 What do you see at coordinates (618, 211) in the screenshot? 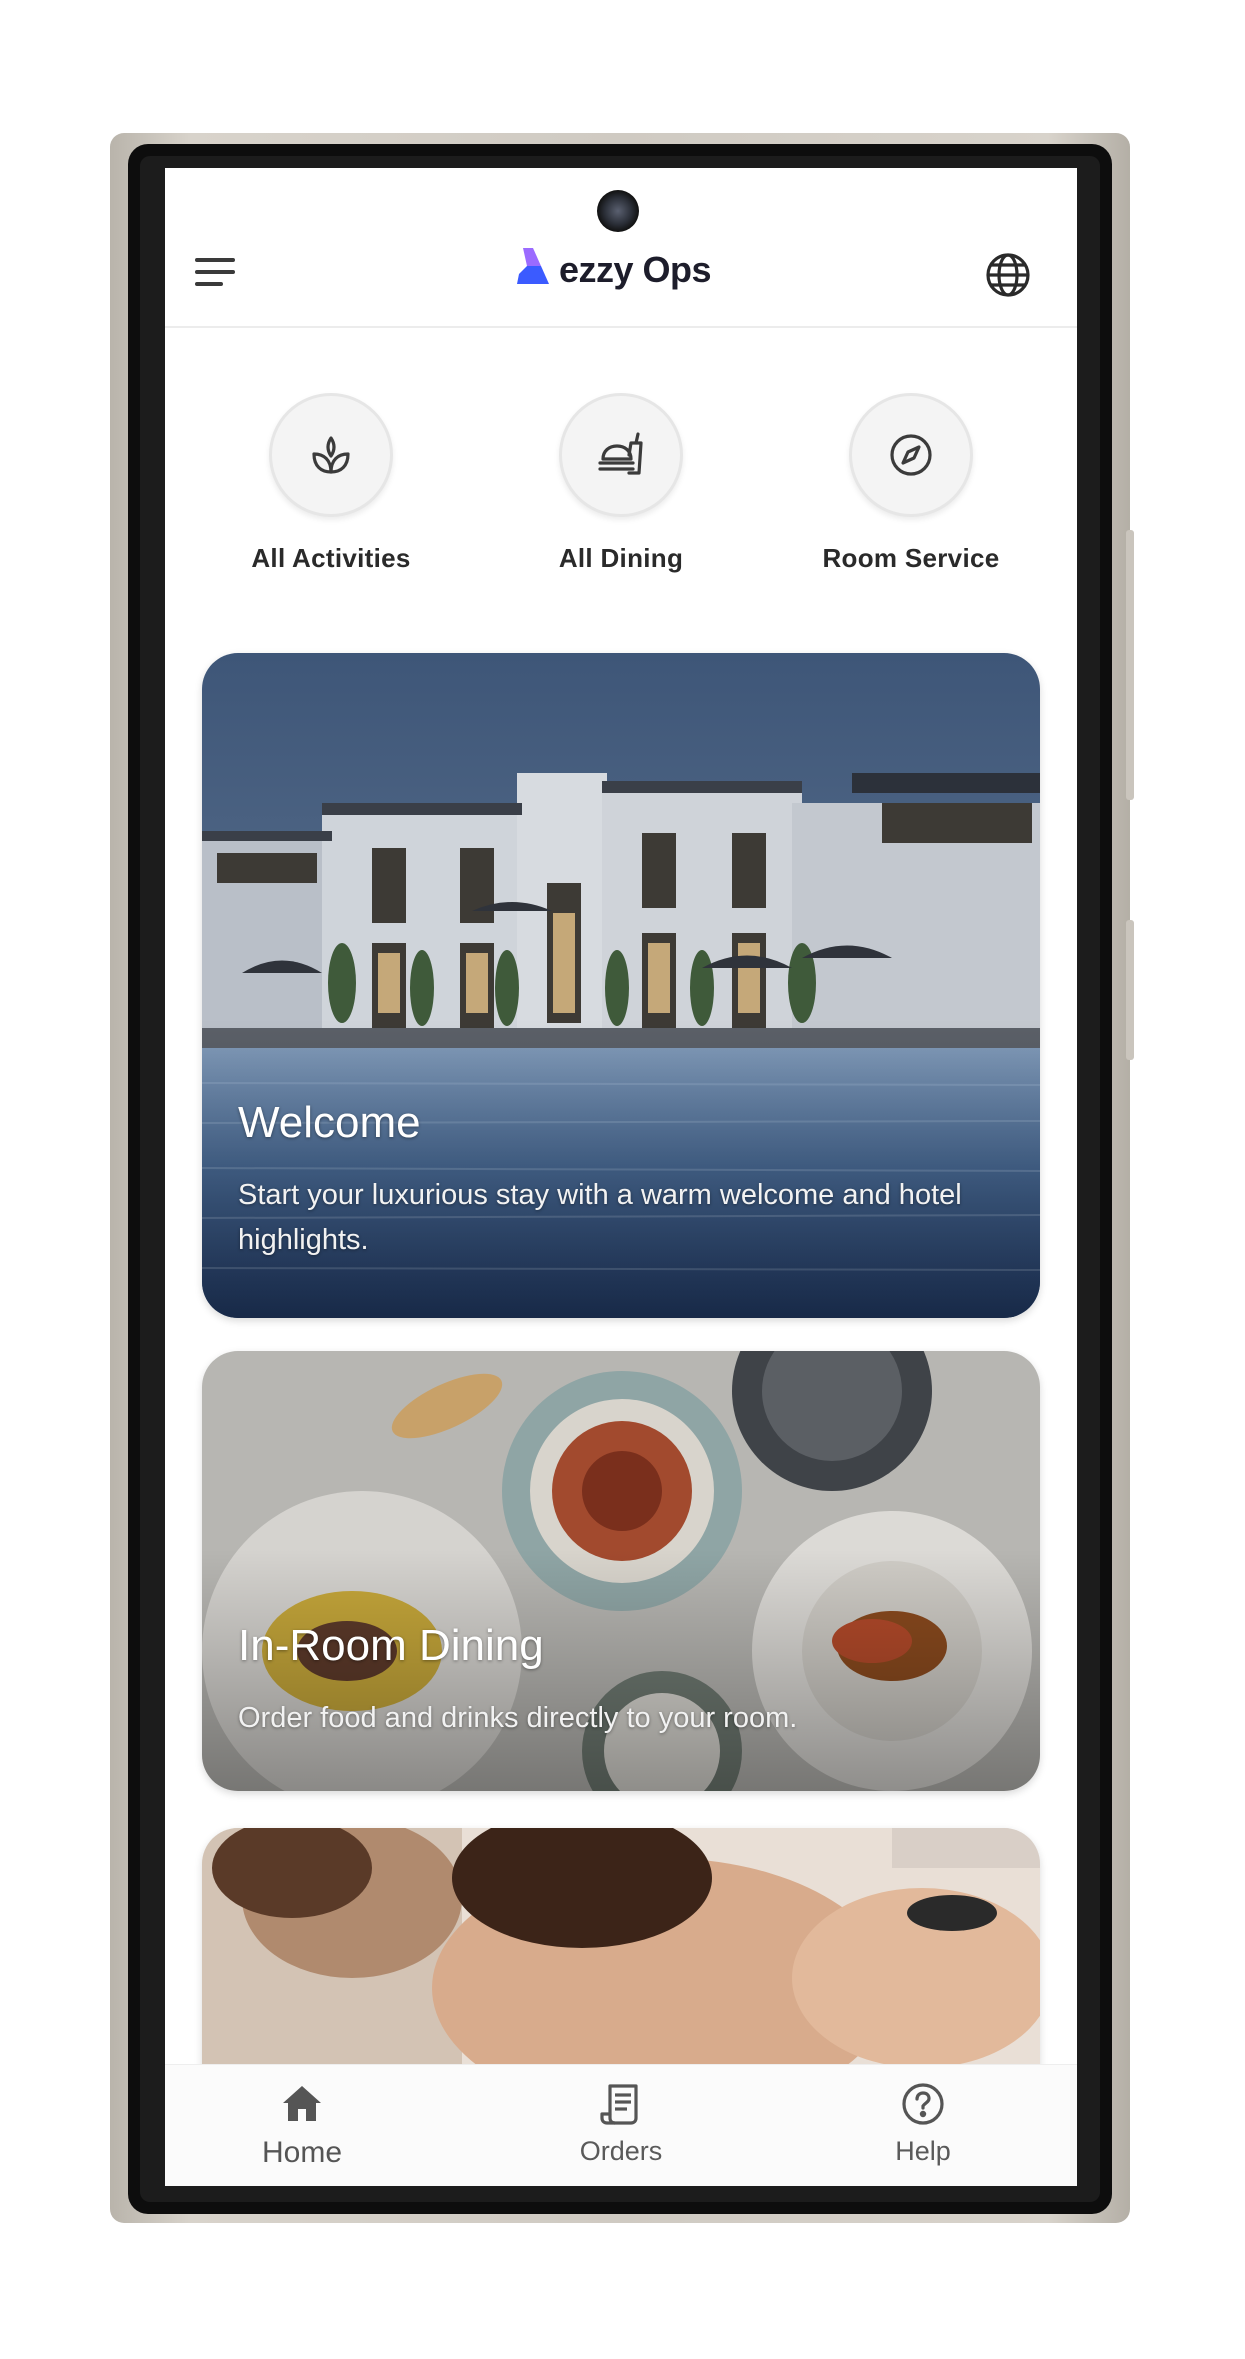
I see `front-camera` at bounding box center [618, 211].